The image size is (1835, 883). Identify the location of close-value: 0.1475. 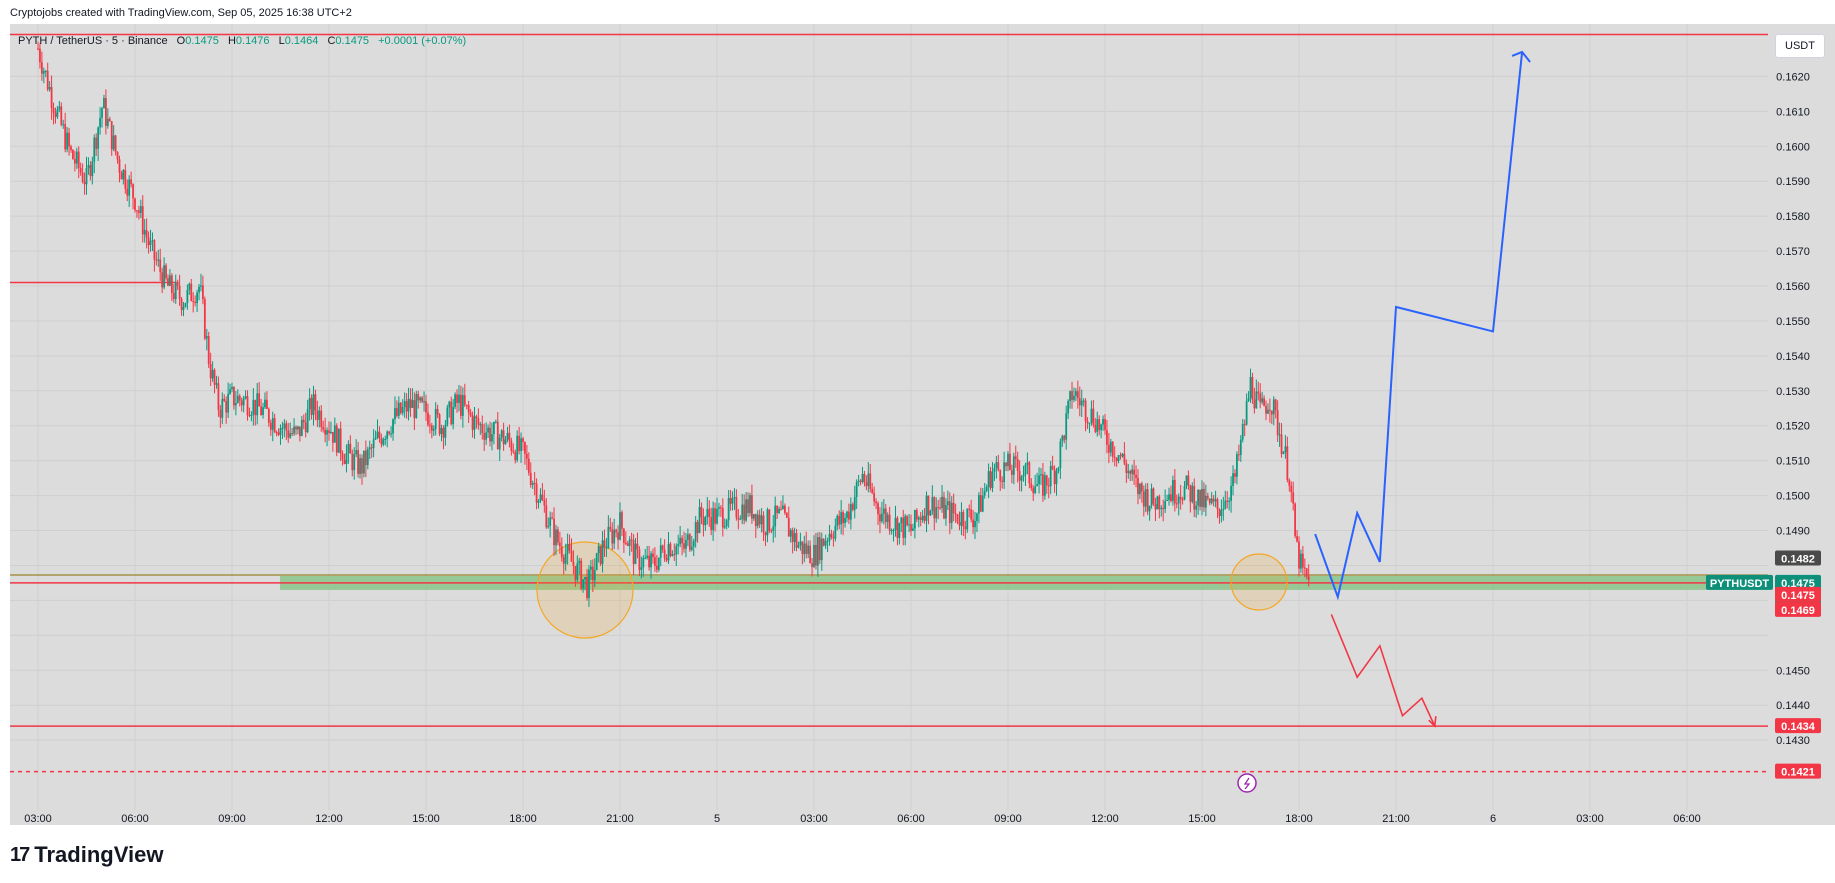
(352, 41).